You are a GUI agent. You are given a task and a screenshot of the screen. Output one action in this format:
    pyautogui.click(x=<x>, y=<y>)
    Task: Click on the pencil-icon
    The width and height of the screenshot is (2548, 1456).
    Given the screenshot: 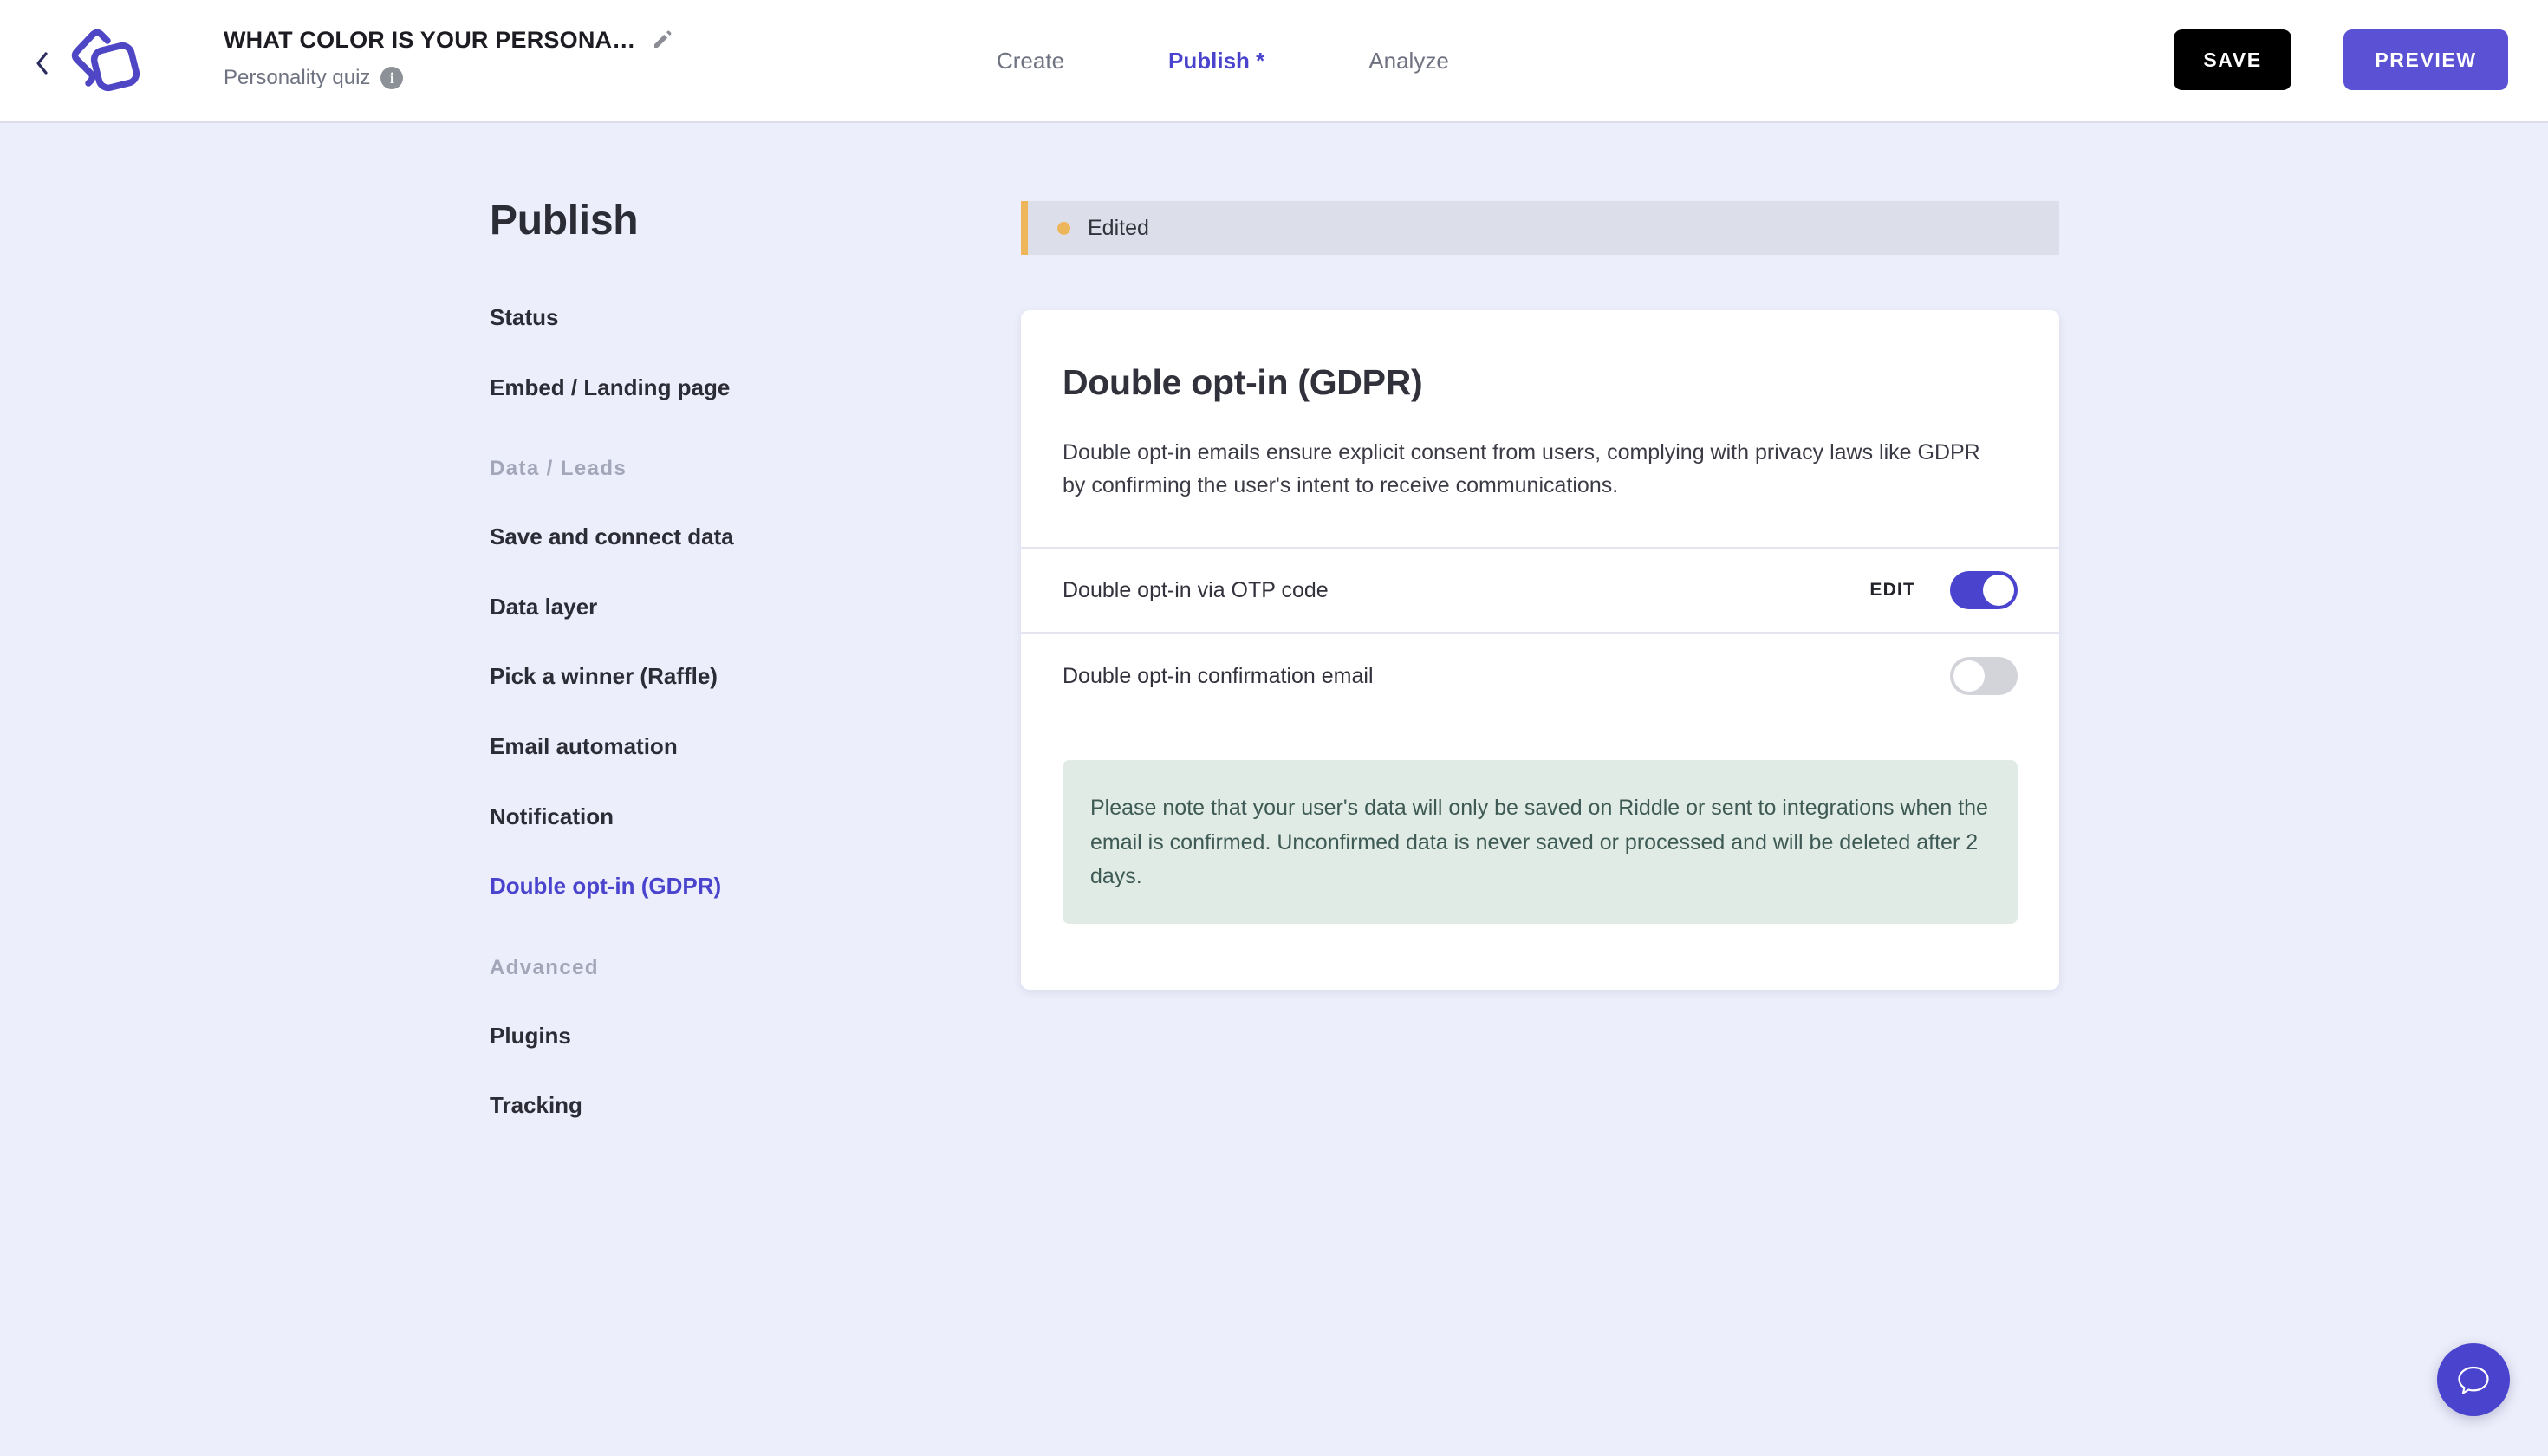 What is the action you would take?
    pyautogui.click(x=662, y=39)
    